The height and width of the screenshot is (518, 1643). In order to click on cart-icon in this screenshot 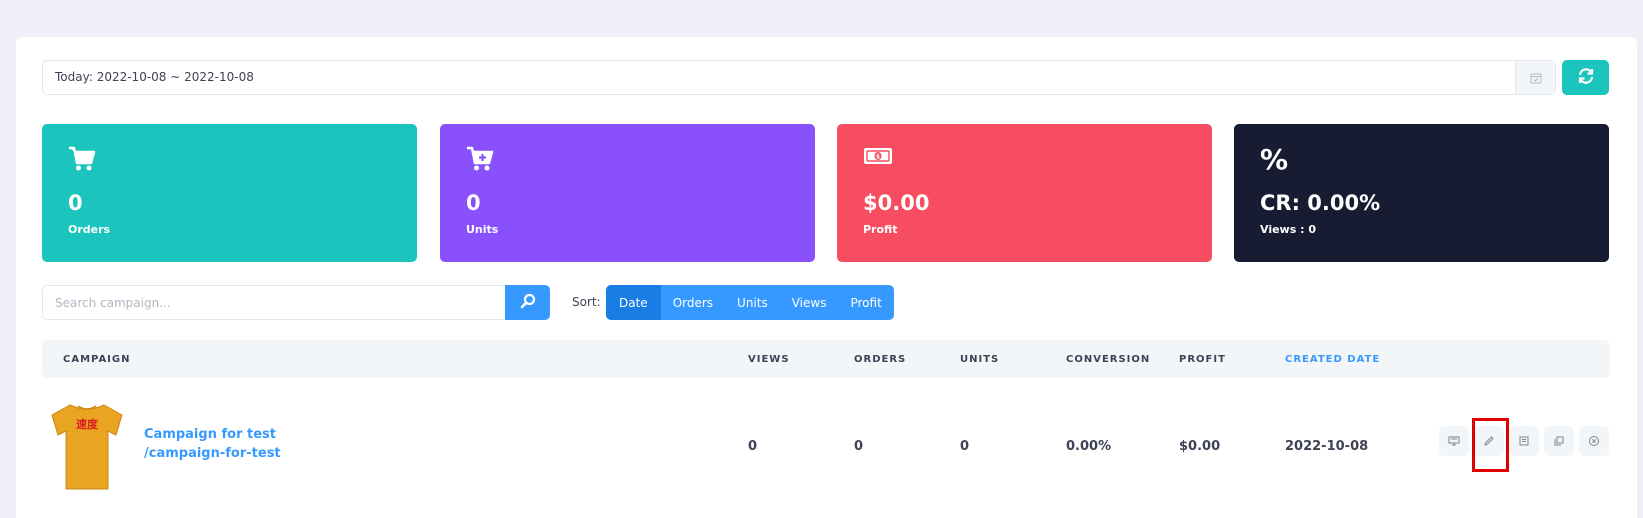, I will do `click(82, 161)`.